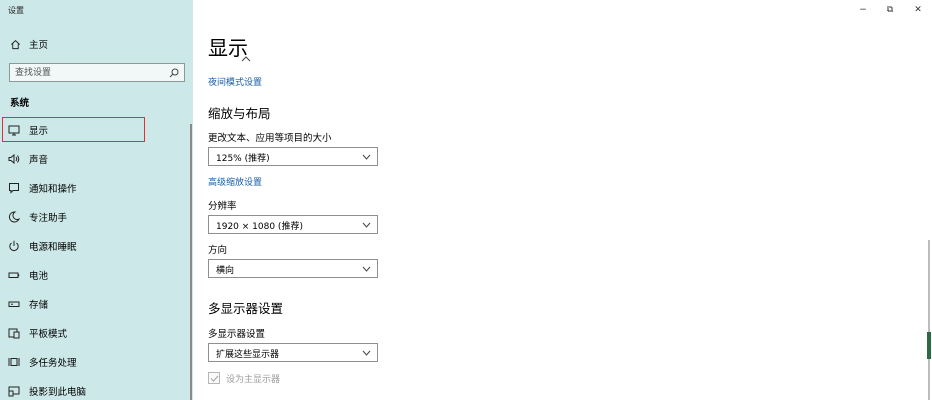  What do you see at coordinates (48, 334) in the screenshot?
I see `sidebar-item-label: 平板模式` at bounding box center [48, 334].